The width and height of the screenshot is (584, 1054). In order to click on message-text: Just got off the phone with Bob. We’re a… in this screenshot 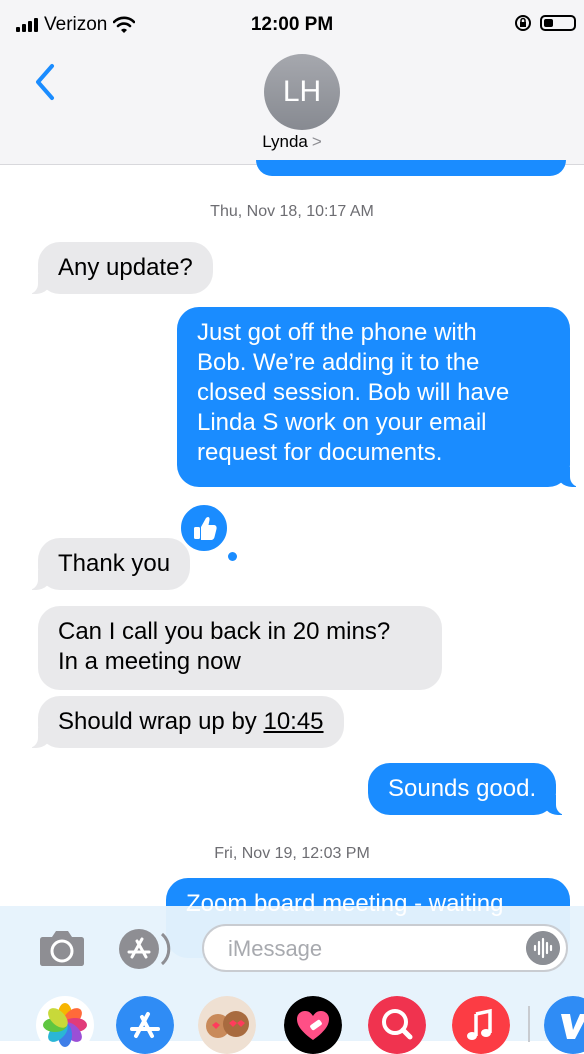, I will do `click(353, 392)`.